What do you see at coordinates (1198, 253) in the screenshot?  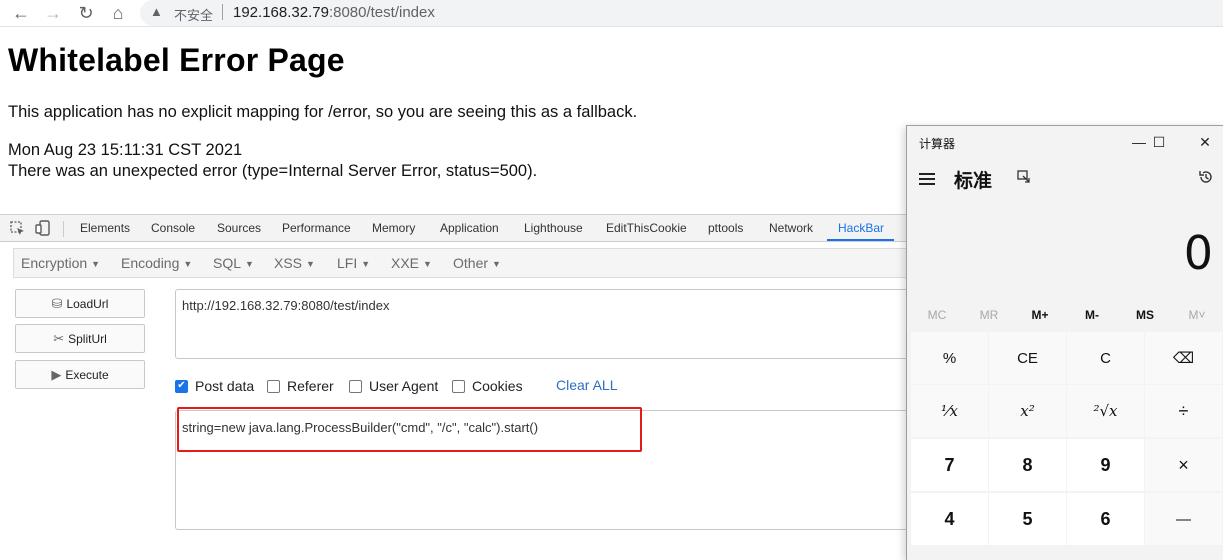 I see `calculator-display: 0` at bounding box center [1198, 253].